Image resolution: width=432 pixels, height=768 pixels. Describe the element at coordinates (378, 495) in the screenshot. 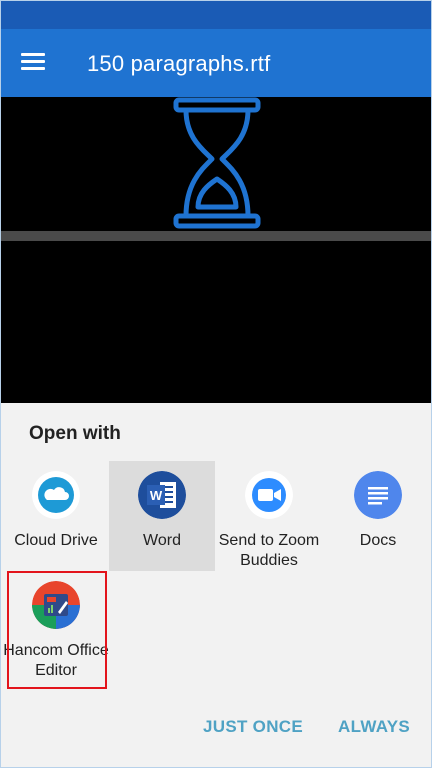

I see `docs-icon` at that location.